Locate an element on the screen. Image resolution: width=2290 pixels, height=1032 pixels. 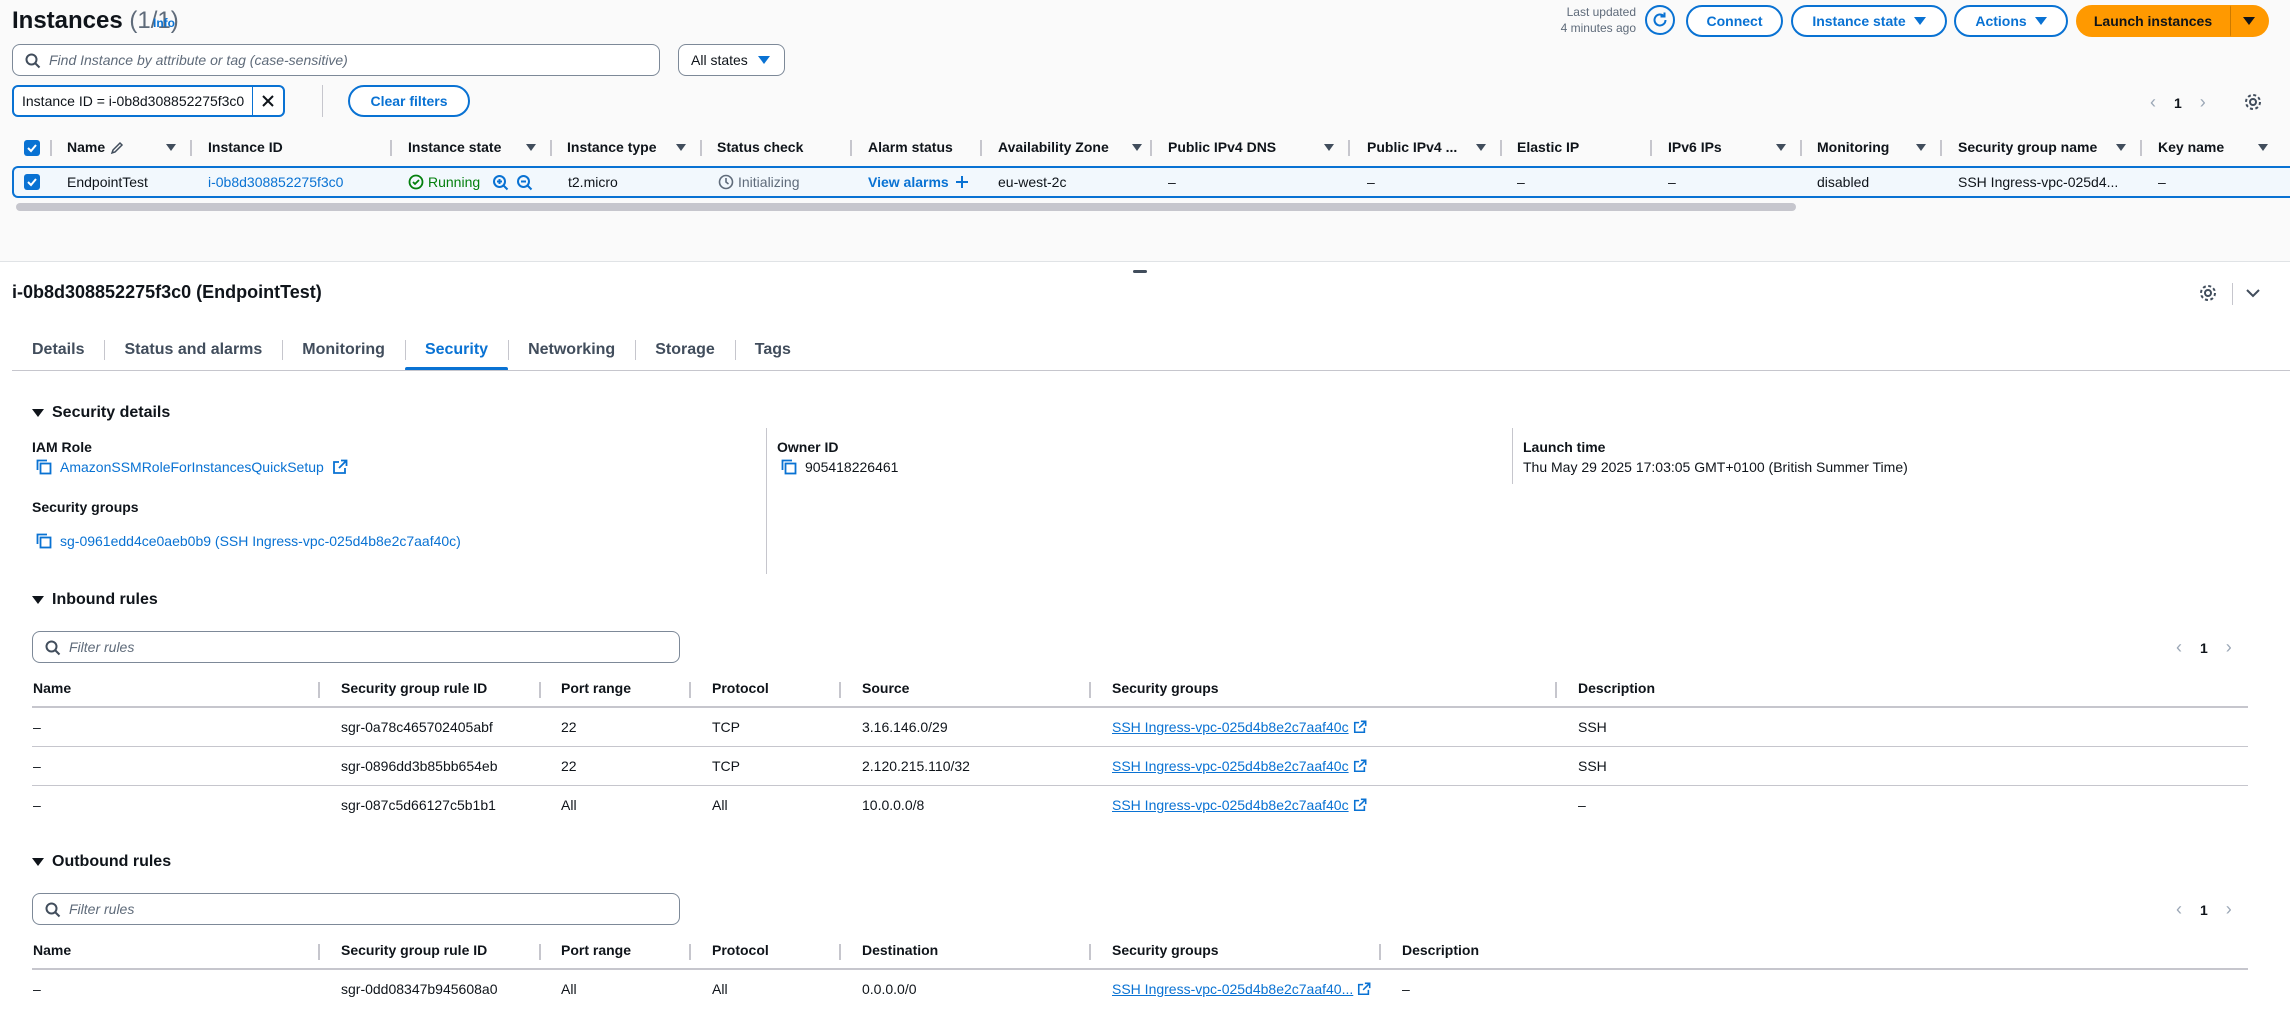
col-alarm-status: Alarm status is located at coordinates (910, 147).